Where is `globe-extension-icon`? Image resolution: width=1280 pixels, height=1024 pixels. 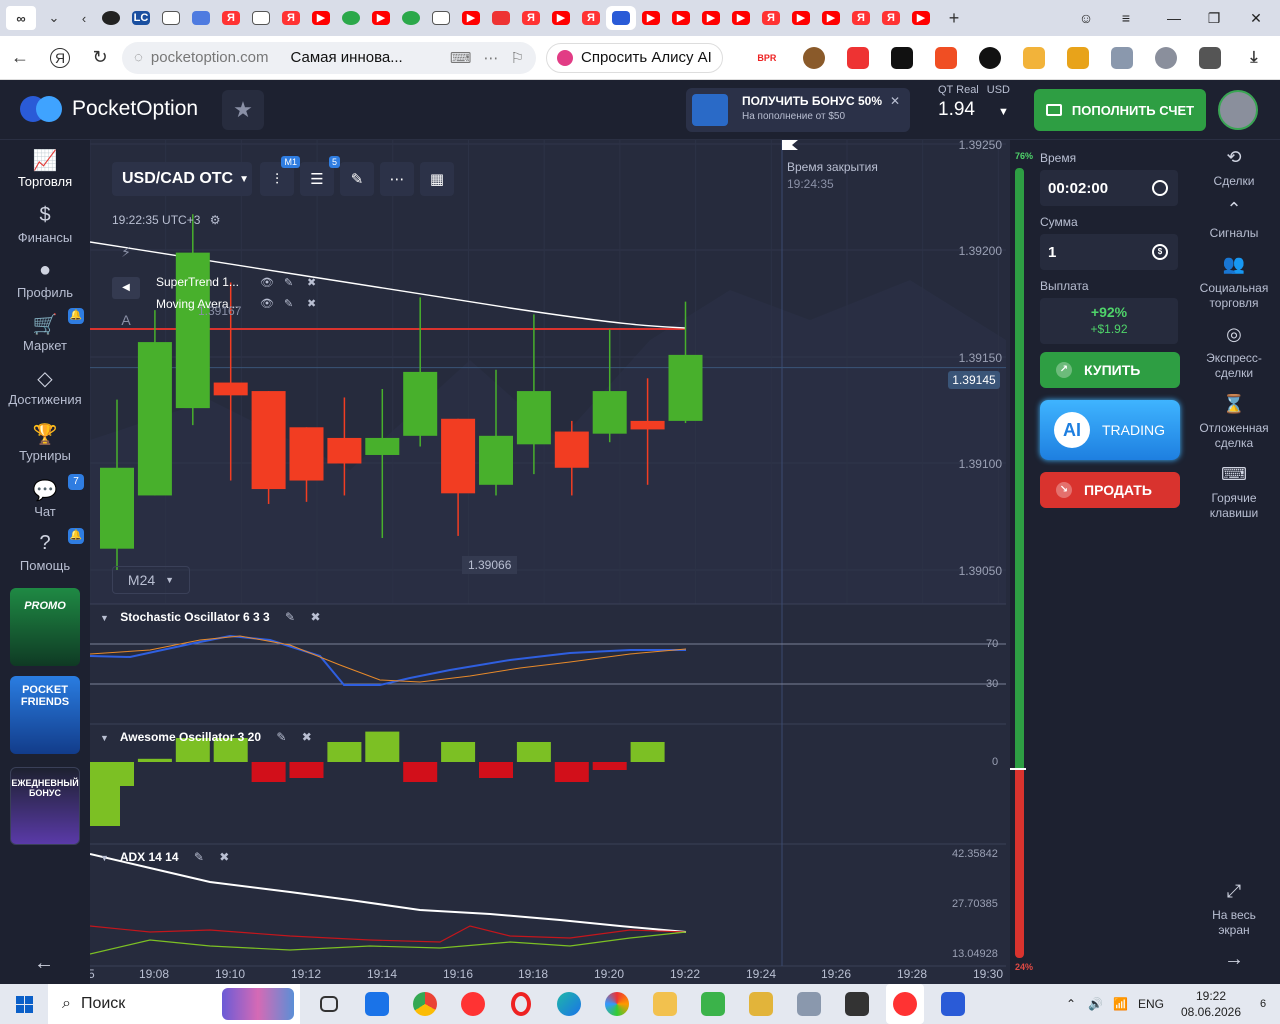
globe-extension-icon is located at coordinates (1165, 57).